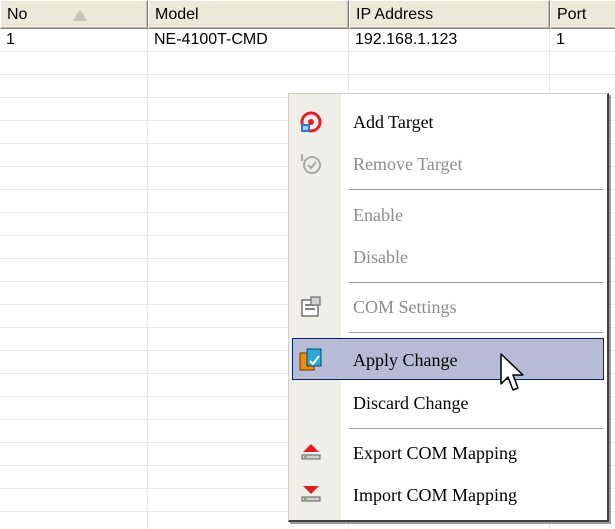 The height and width of the screenshot is (529, 615). I want to click on menu-item-remove-target: Remove Target, so click(448, 164).